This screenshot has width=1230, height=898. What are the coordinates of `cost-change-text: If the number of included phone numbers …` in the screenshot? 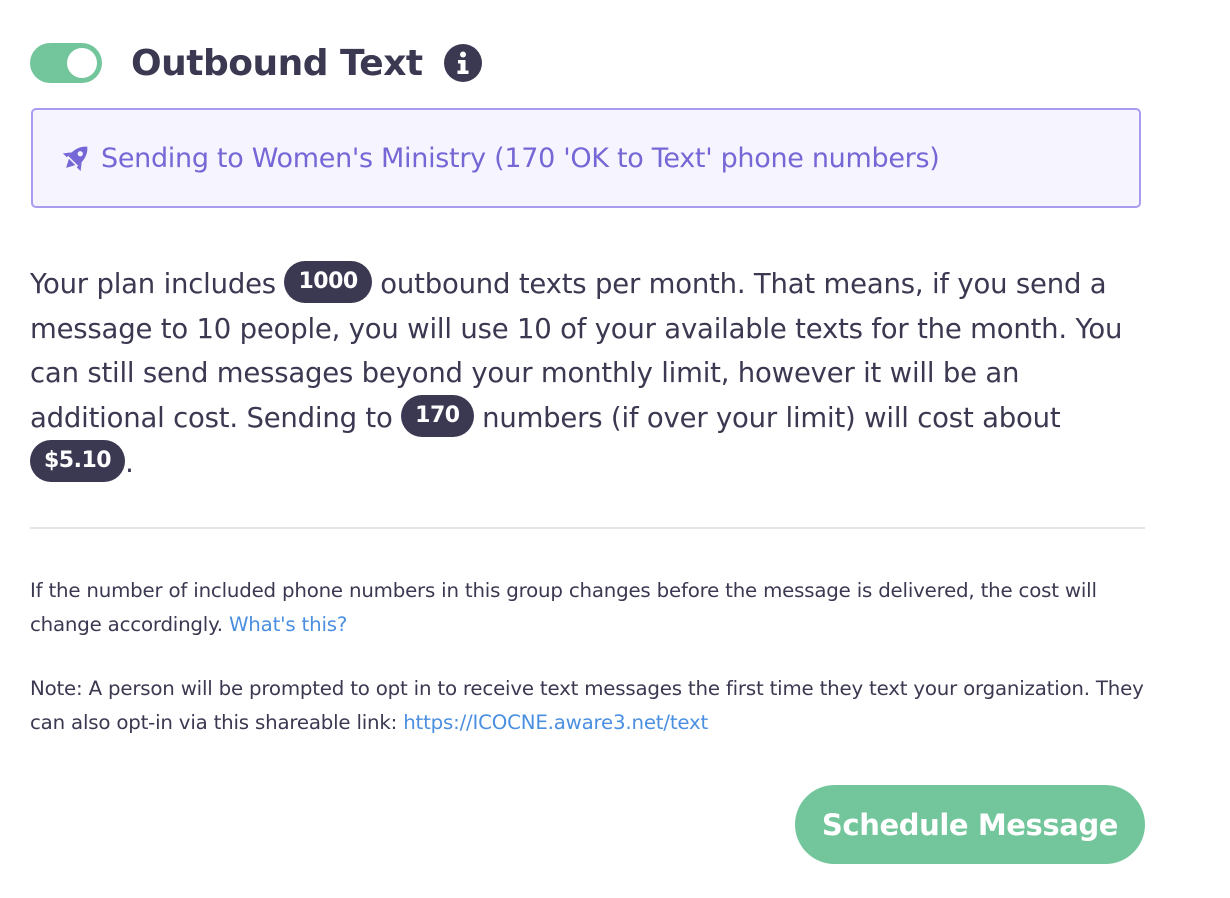 It's located at (563, 607).